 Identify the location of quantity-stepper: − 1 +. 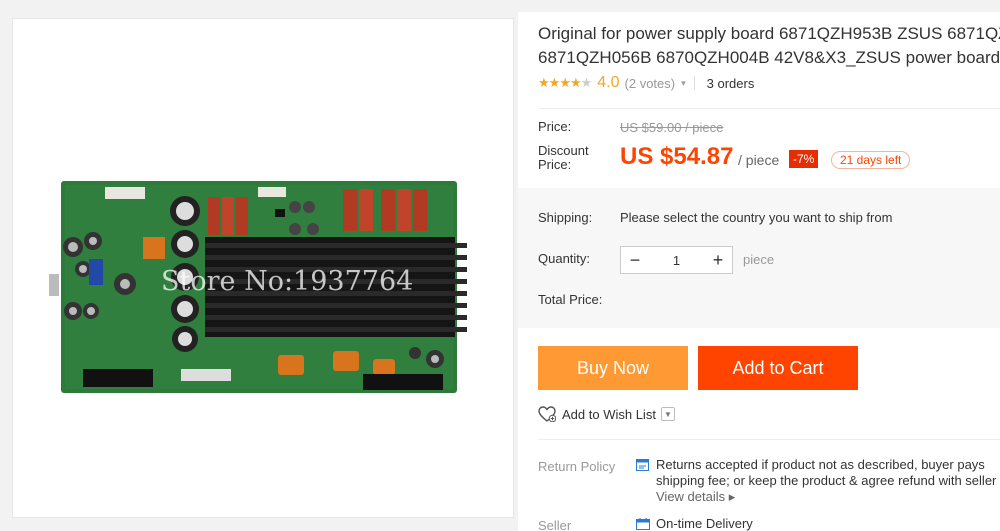
(676, 260).